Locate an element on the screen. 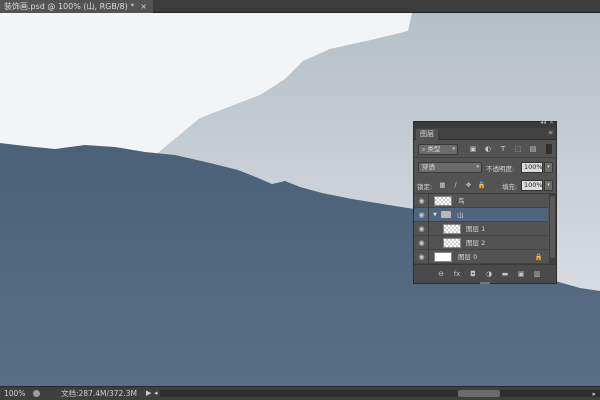 This screenshot has height=400, width=600. layer-row-layer1: ◉ 图层 1 is located at coordinates (481, 229).